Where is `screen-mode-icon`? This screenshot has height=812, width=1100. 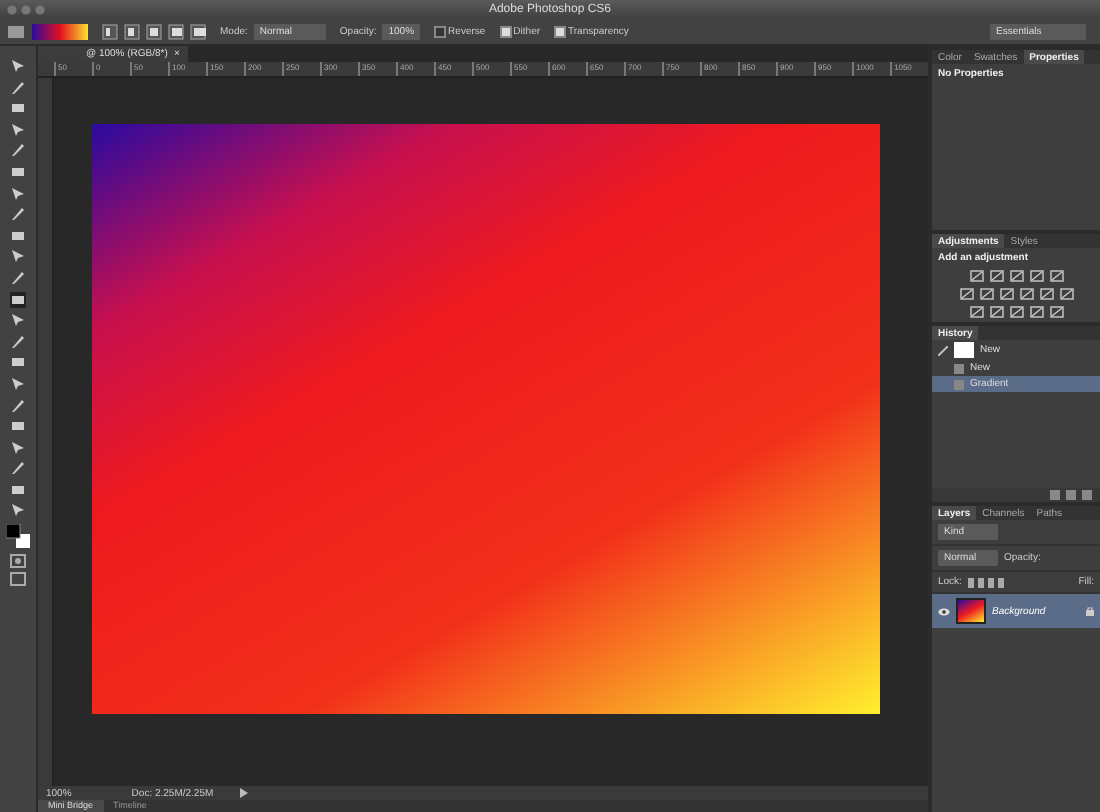
screen-mode-icon is located at coordinates (18, 579).